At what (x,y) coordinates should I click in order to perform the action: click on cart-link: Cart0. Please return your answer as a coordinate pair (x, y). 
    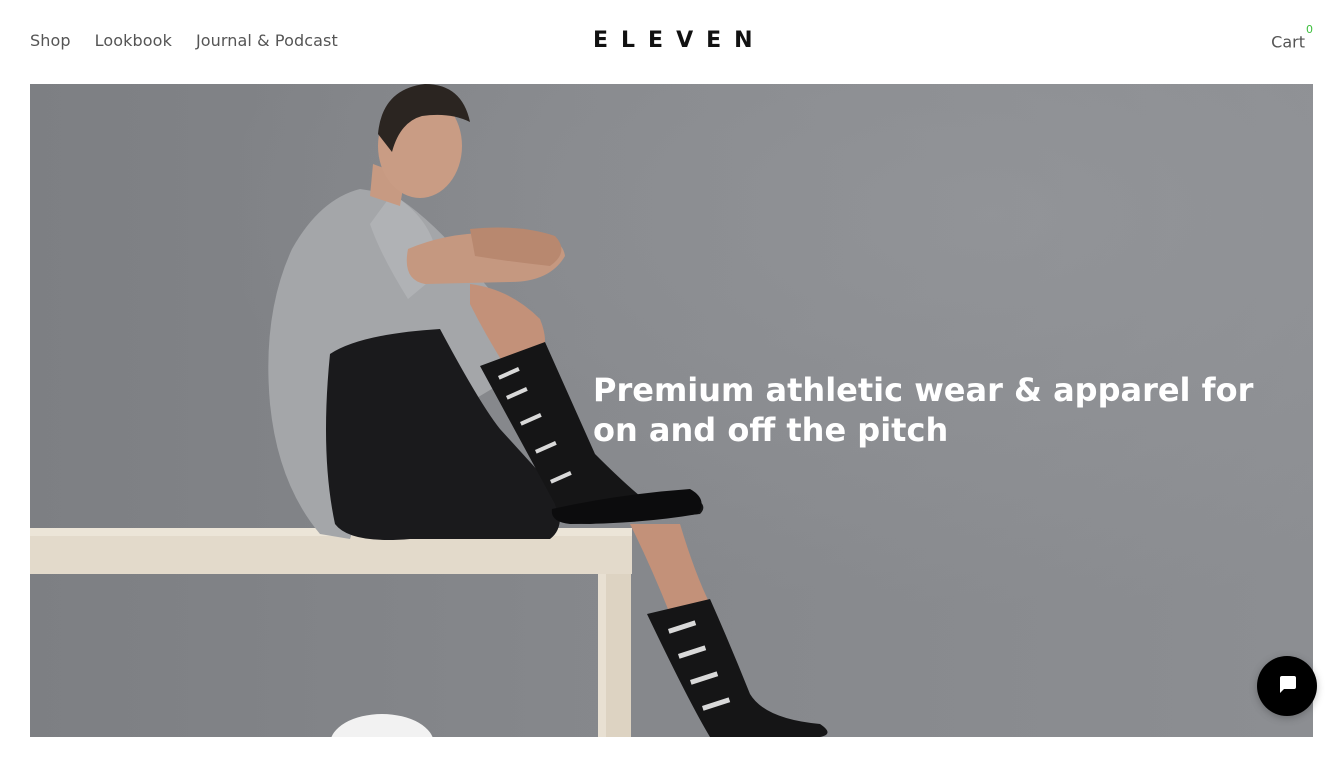
    Looking at the image, I should click on (1292, 37).